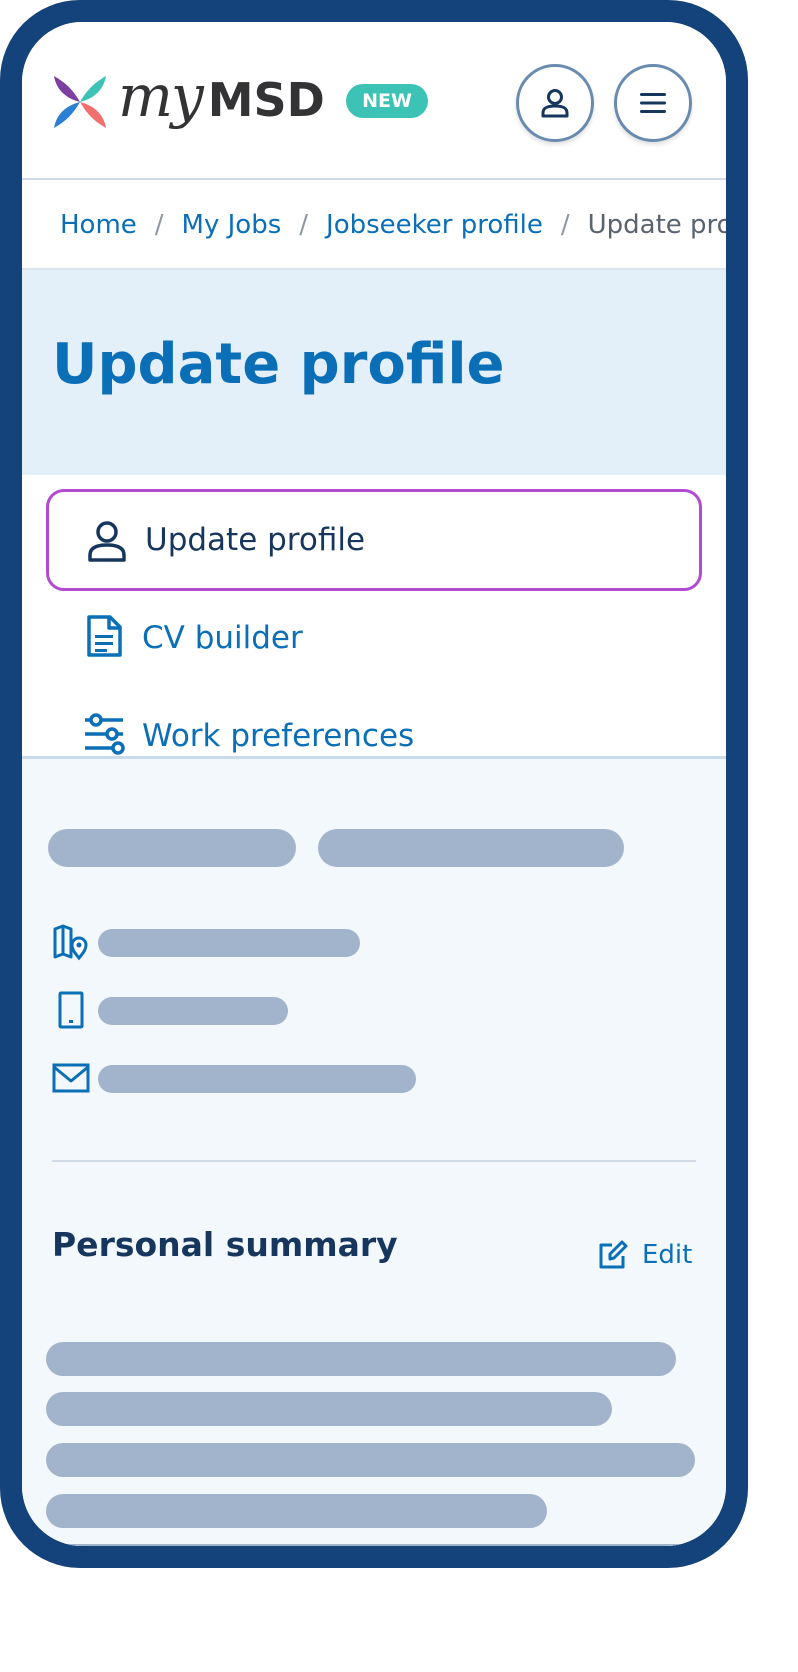 The height and width of the screenshot is (1672, 798). I want to click on edit-summary-button: Edit, so click(645, 1255).